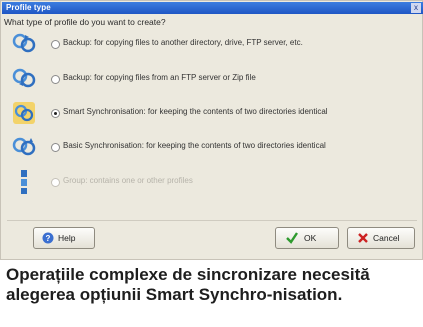 This screenshot has width=423, height=327. Describe the element at coordinates (55, 182) in the screenshot. I see `radio-group` at that location.